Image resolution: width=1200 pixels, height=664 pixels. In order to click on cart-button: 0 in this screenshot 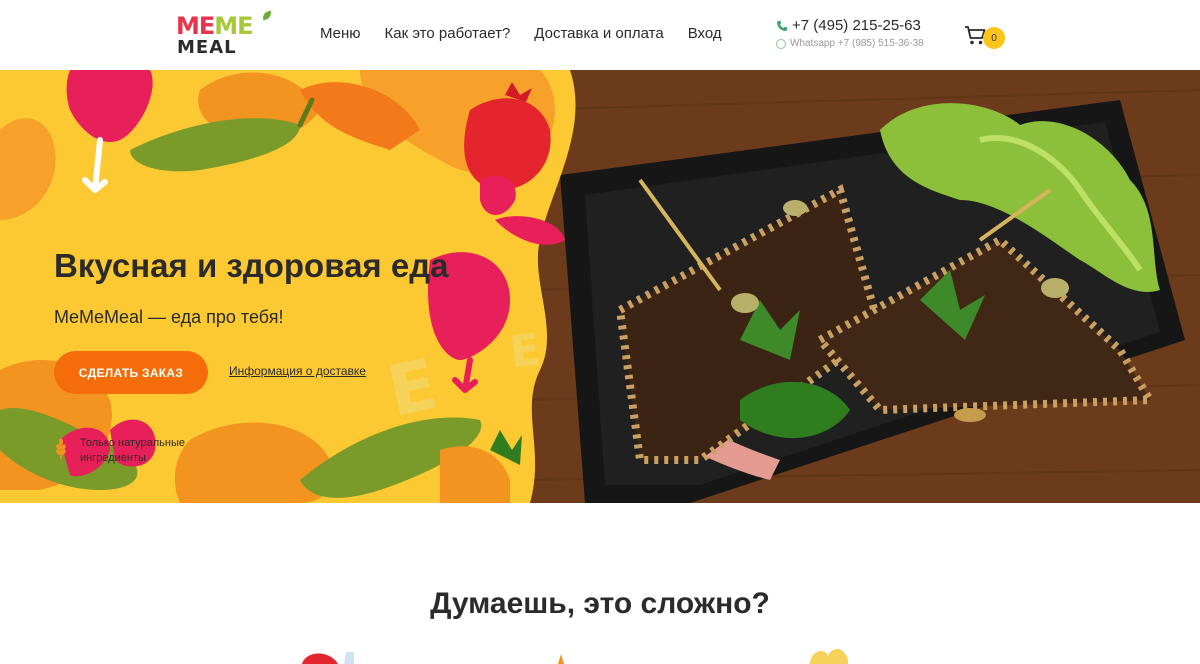, I will do `click(986, 37)`.